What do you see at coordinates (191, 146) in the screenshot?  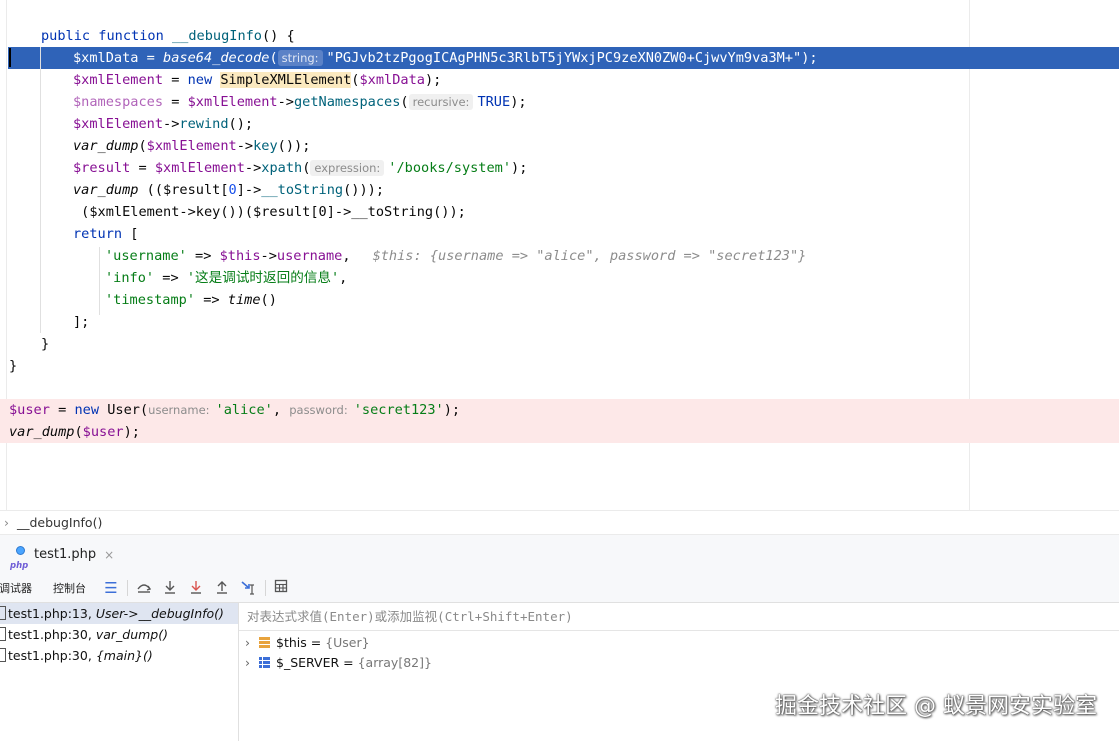 I see `code-line: var_dump($xmlElement->key());` at bounding box center [191, 146].